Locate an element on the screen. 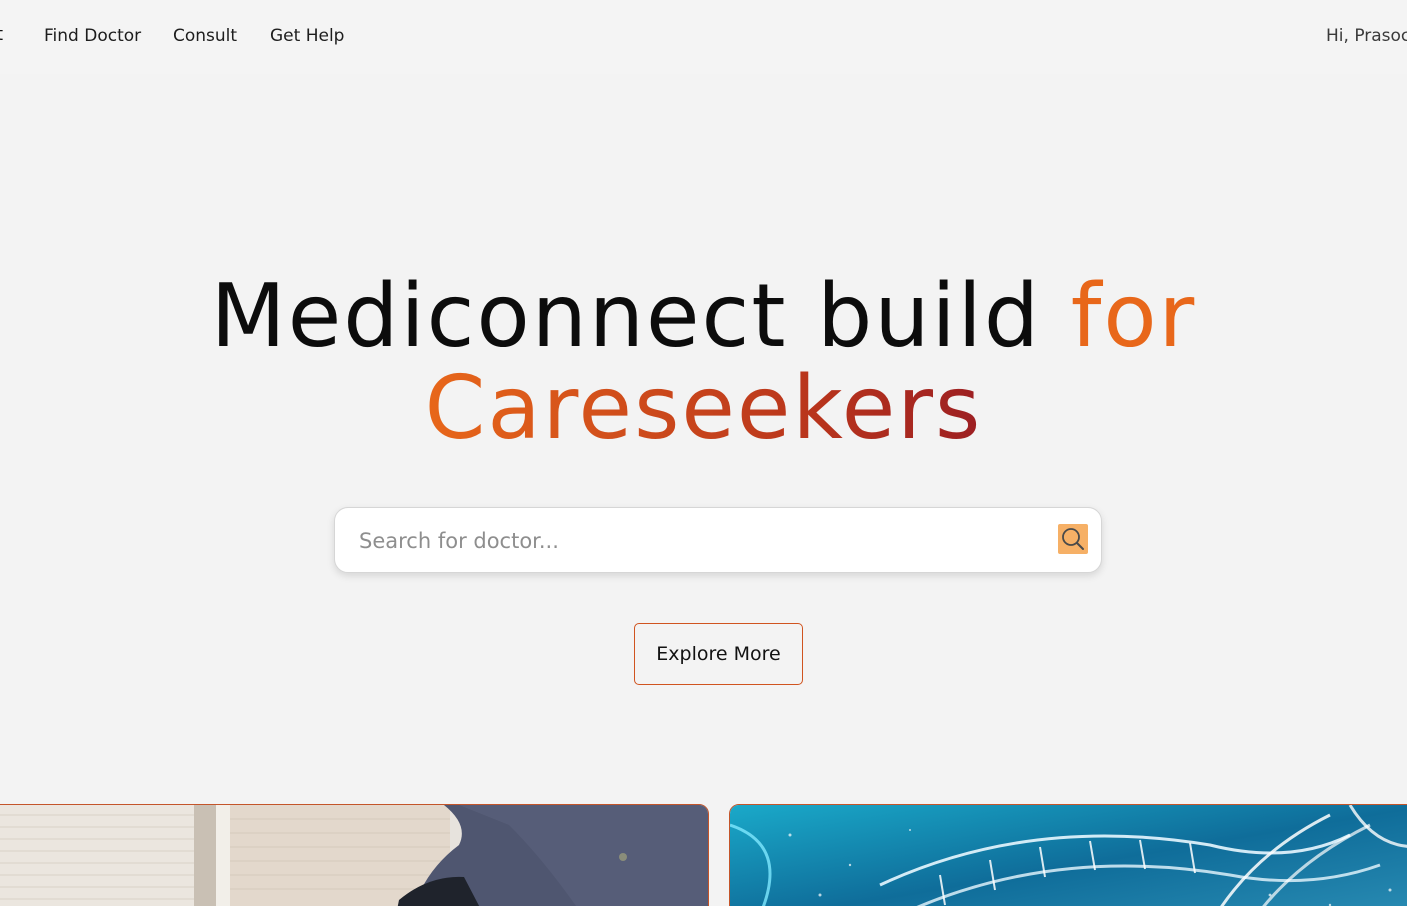  search-button is located at coordinates (1073, 539).